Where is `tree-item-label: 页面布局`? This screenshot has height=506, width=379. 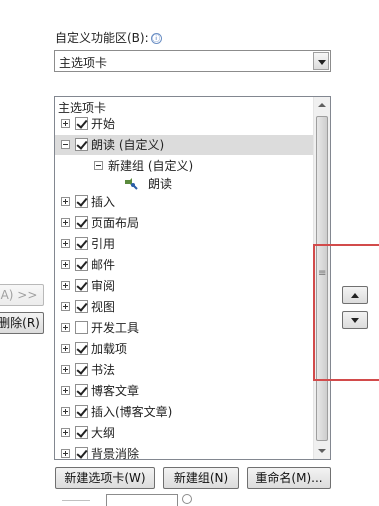
tree-item-label: 页面布局 is located at coordinates (115, 223).